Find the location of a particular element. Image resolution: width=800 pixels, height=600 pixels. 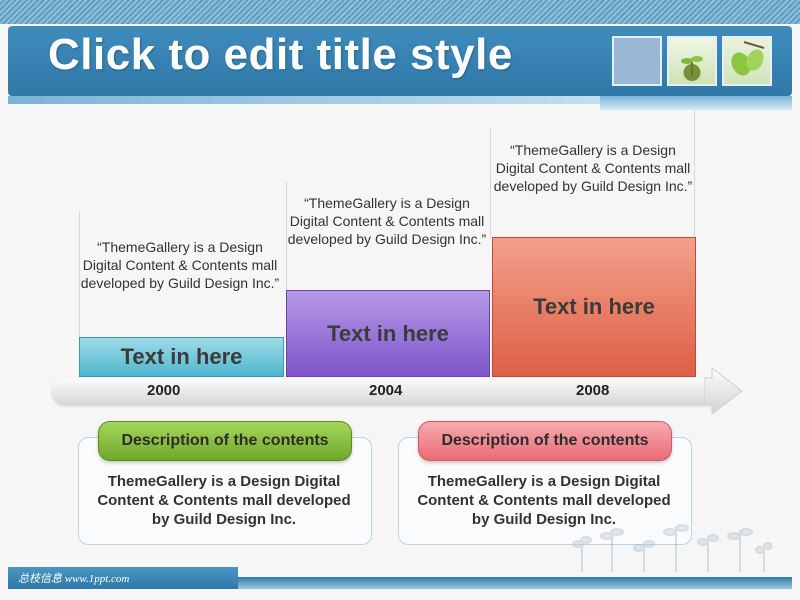

footer-line is located at coordinates (515, 583).